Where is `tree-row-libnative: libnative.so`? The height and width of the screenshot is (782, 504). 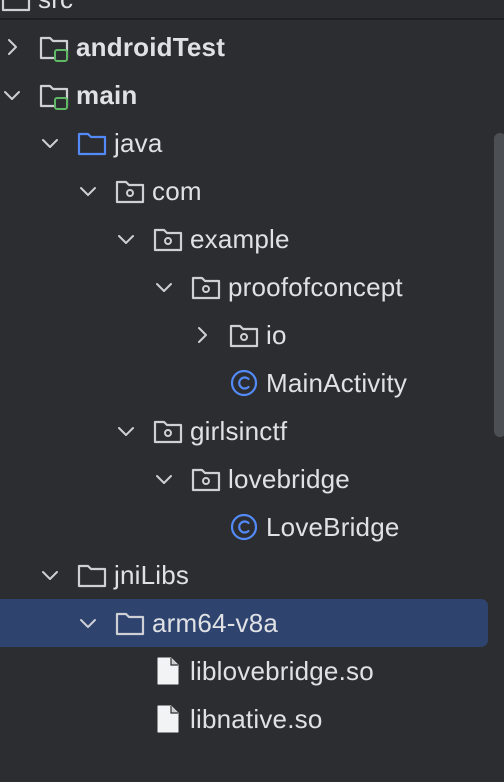 tree-row-libnative: libnative.so is located at coordinates (252, 719).